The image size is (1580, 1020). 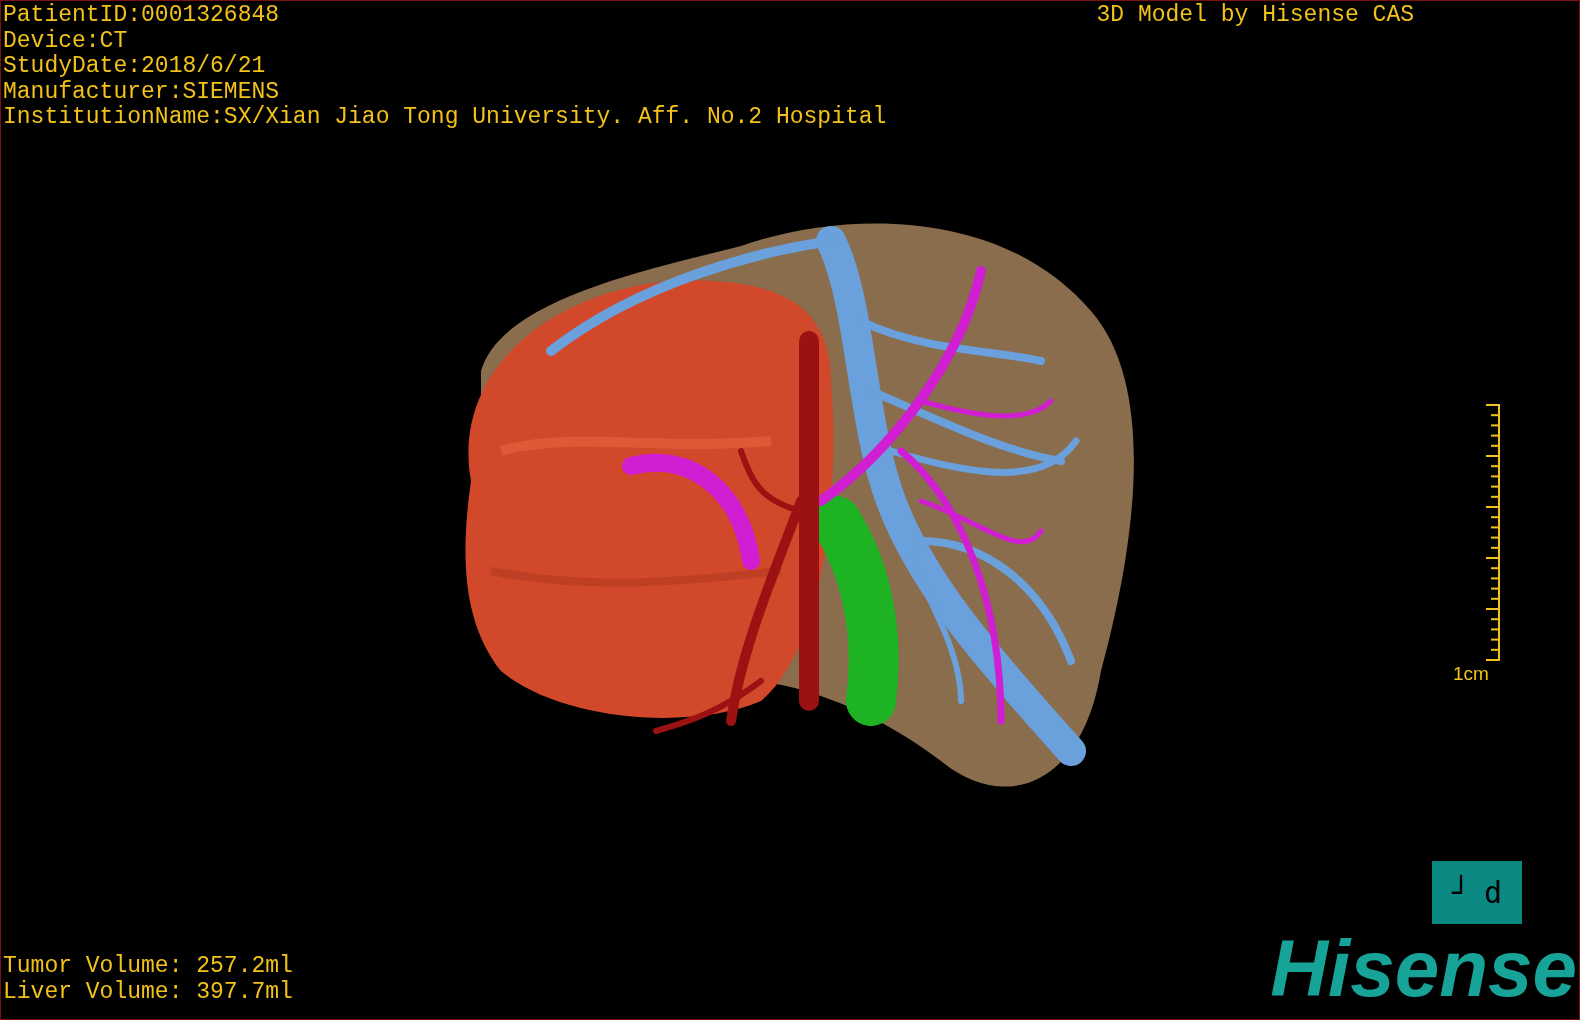 I want to click on patient-info-text: PatientID:0001326848, so click(x=142, y=16).